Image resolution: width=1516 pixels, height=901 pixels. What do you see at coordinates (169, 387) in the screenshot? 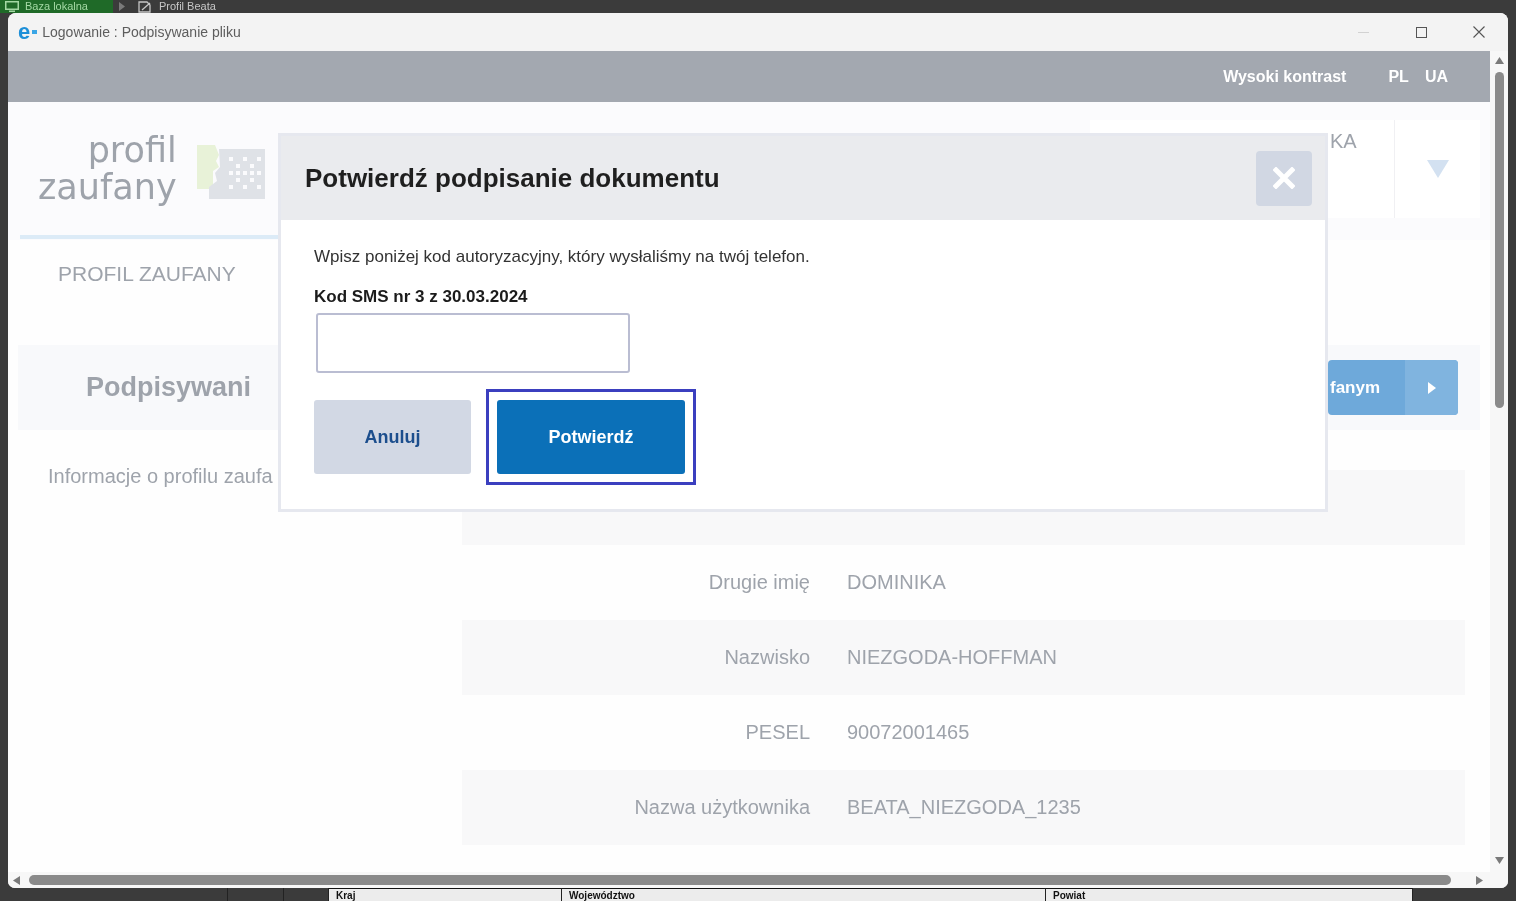
I see `page-heading: Podpisywani` at bounding box center [169, 387].